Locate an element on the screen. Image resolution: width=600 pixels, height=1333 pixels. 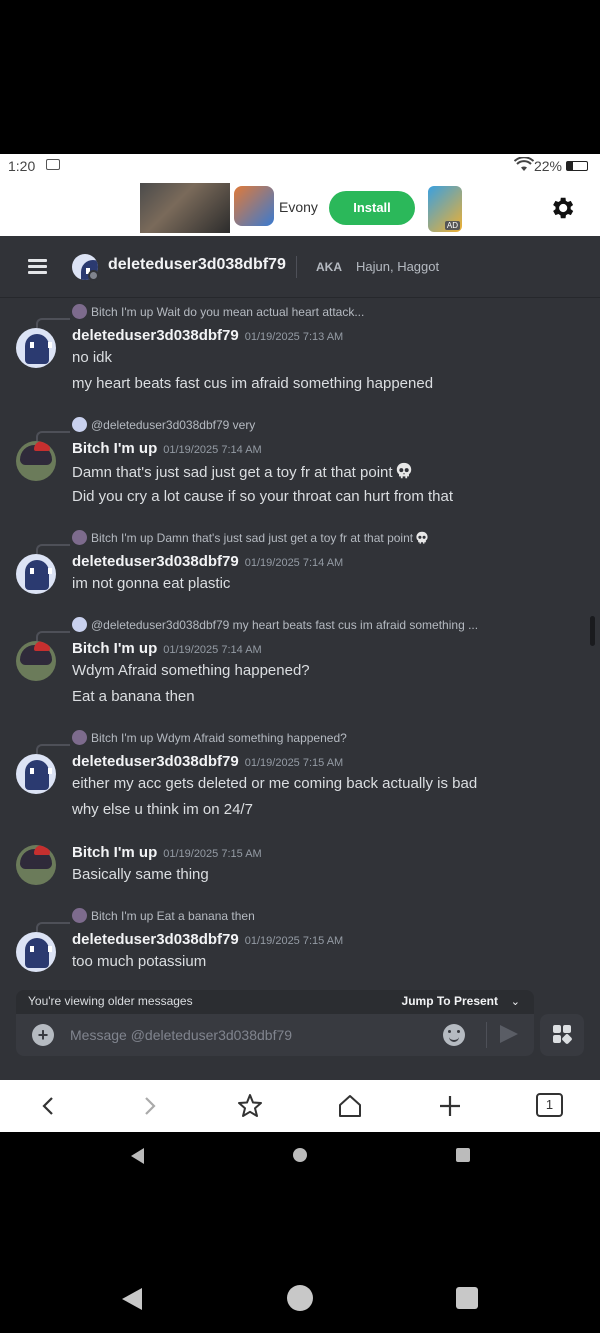
hamburger-icon is located at coordinates (37, 266).